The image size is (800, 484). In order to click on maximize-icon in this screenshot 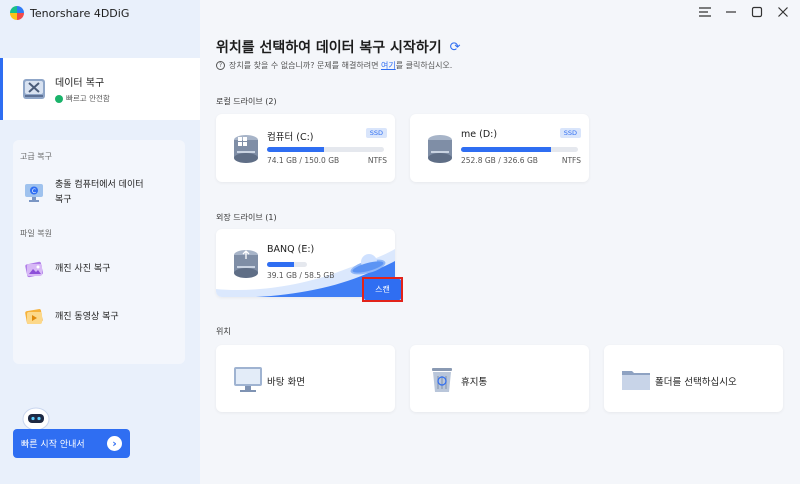, I will do `click(757, 12)`.